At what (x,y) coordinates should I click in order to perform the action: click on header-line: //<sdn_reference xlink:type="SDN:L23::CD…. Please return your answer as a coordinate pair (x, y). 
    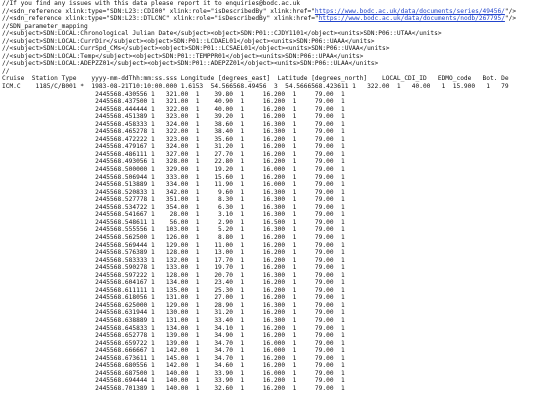
    Looking at the image, I should click on (275, 12).